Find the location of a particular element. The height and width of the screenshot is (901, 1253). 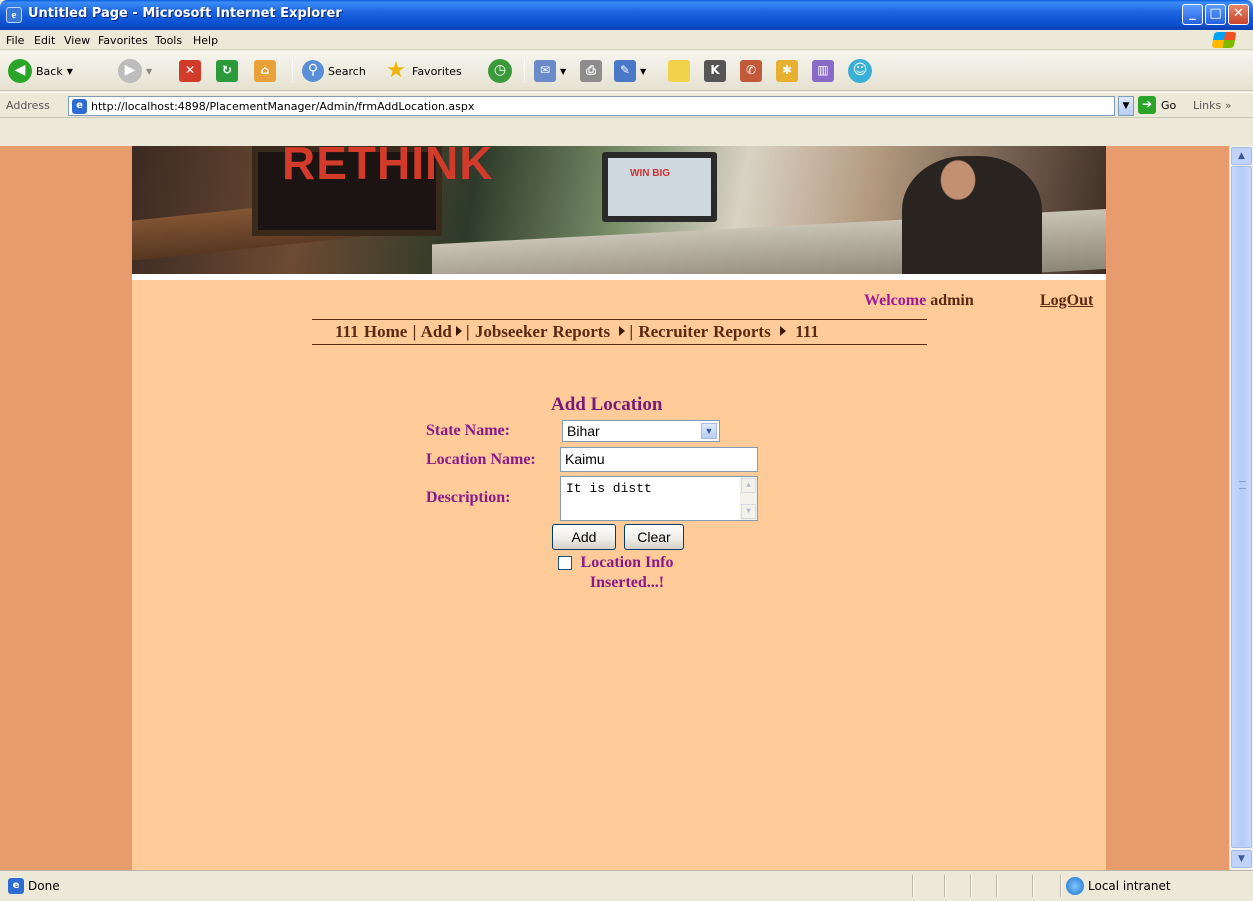

books-icon: ▥ is located at coordinates (823, 71).